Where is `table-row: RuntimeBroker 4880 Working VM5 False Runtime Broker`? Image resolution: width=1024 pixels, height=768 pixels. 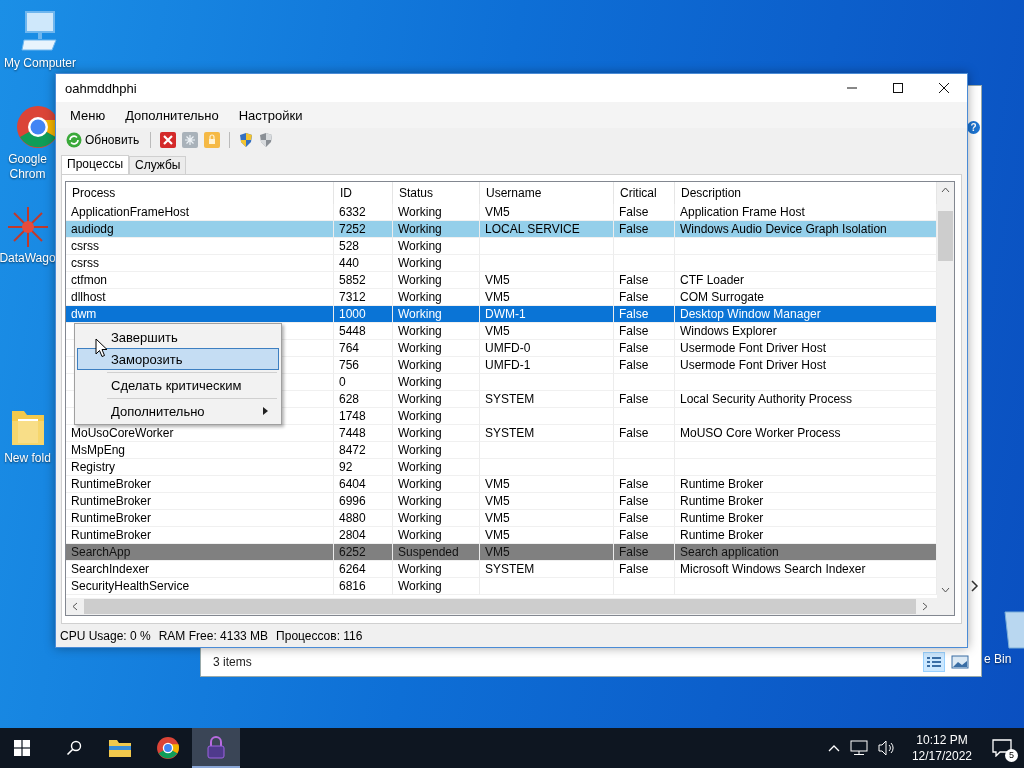
table-row: RuntimeBroker 4880 Working VM5 False Runtime Broker is located at coordinates (501, 518).